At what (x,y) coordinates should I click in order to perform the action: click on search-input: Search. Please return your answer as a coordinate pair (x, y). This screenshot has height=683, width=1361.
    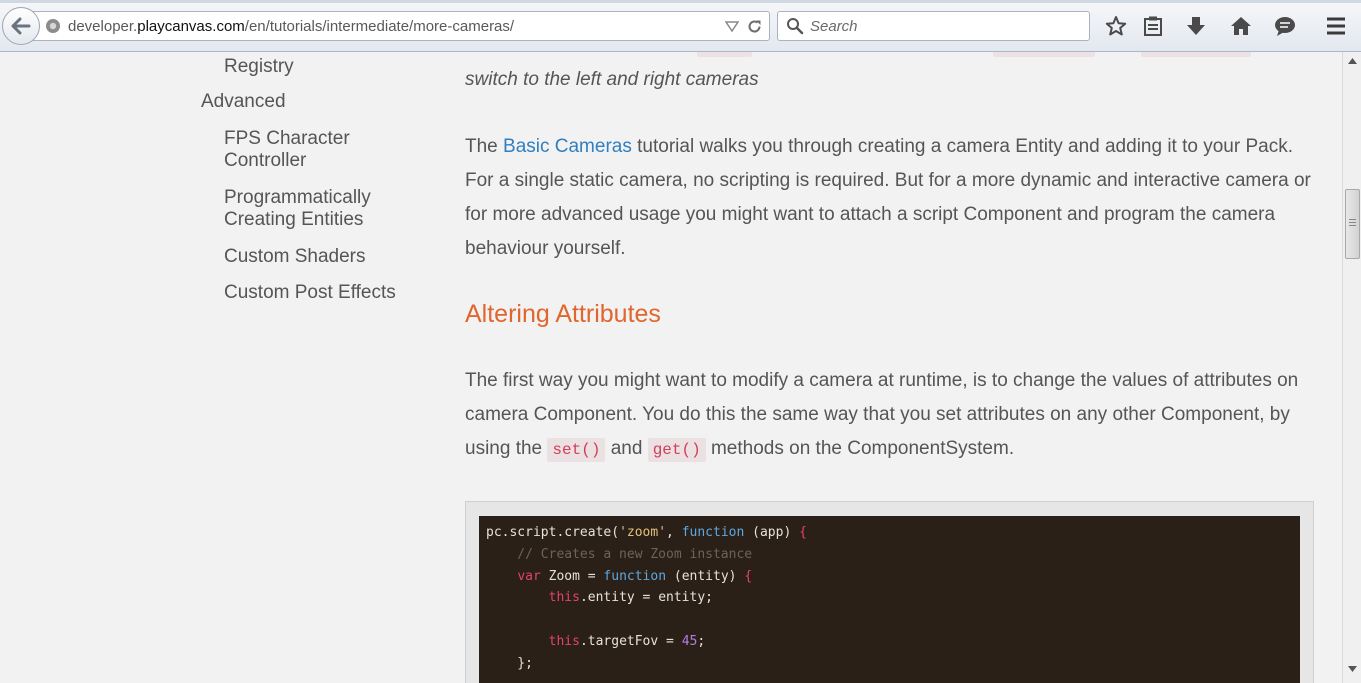
    Looking at the image, I should click on (834, 26).